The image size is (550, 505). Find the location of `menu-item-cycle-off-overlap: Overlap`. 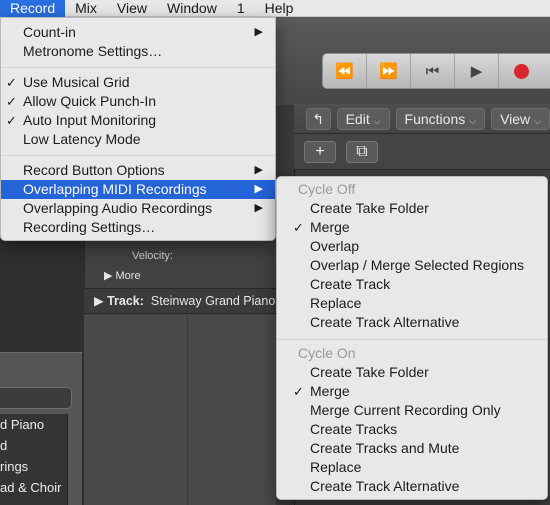

menu-item-cycle-off-overlap: Overlap is located at coordinates (412, 246).